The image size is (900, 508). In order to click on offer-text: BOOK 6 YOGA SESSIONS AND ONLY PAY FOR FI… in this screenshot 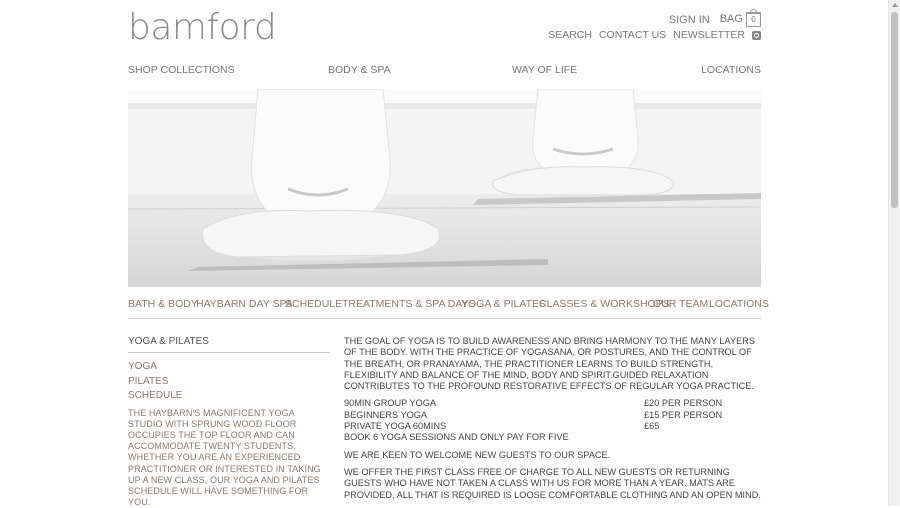, I will do `click(552, 437)`.